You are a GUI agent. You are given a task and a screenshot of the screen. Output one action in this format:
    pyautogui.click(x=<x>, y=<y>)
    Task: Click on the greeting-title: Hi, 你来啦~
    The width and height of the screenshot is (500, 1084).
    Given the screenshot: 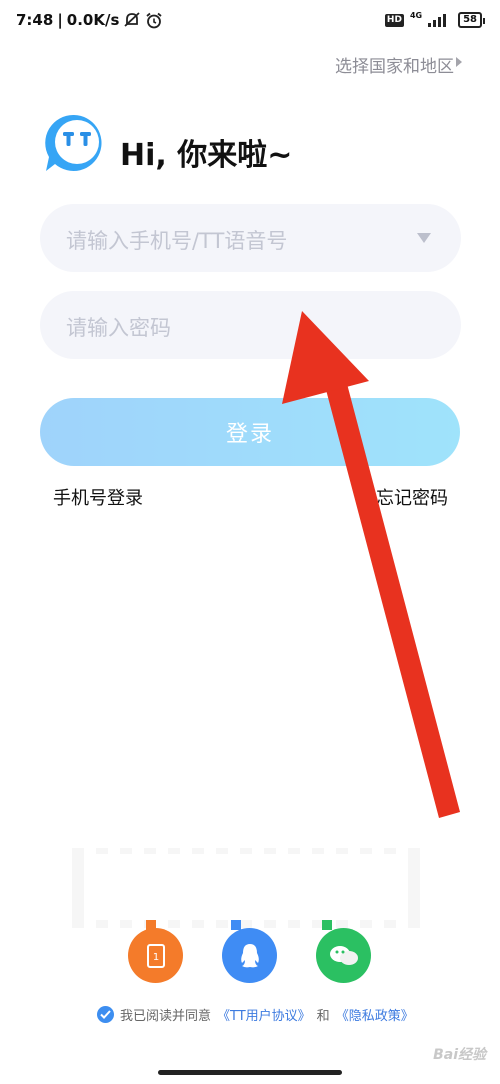 What is the action you would take?
    pyautogui.click(x=206, y=155)
    